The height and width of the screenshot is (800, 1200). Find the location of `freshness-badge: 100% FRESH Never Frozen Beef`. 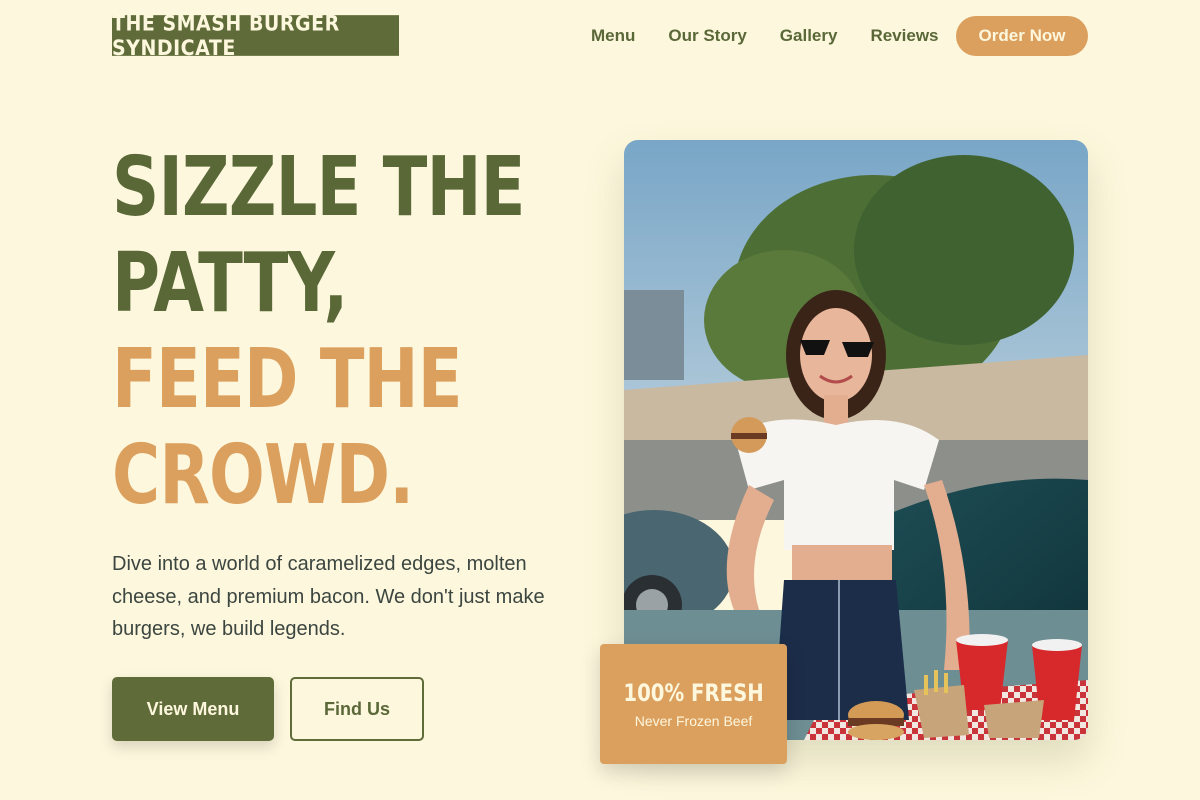

freshness-badge: 100% FRESH Never Frozen Beef is located at coordinates (693, 704).